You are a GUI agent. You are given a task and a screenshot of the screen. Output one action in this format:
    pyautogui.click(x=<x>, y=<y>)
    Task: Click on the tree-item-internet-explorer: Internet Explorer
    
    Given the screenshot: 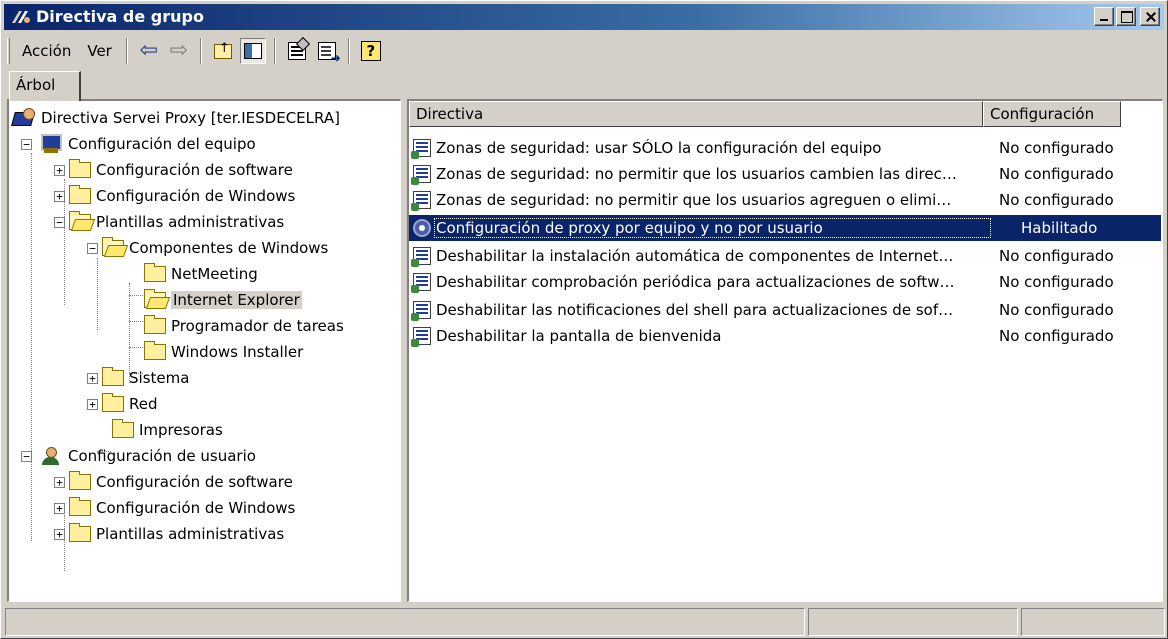 What is the action you would take?
    pyautogui.click(x=223, y=300)
    